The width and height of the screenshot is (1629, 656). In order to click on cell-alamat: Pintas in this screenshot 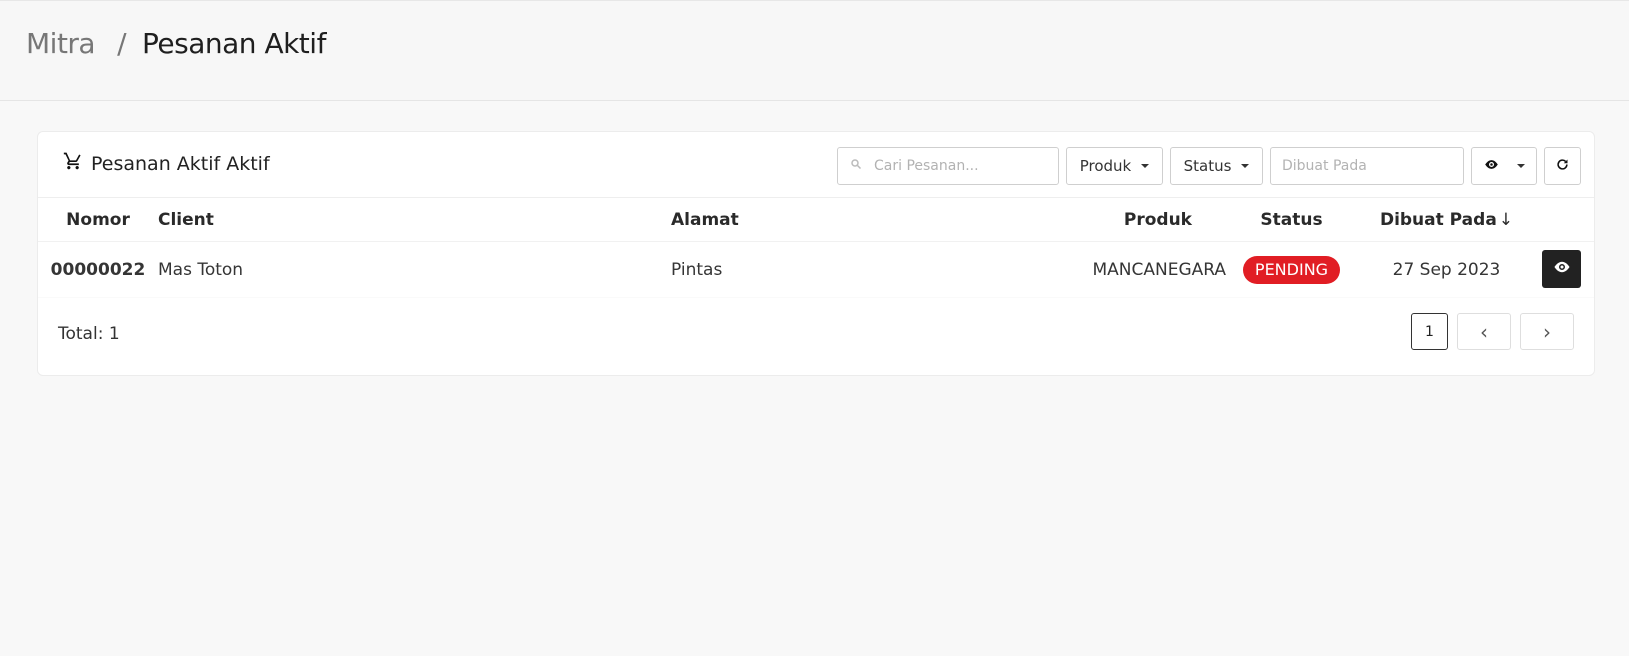, I will do `click(697, 269)`.